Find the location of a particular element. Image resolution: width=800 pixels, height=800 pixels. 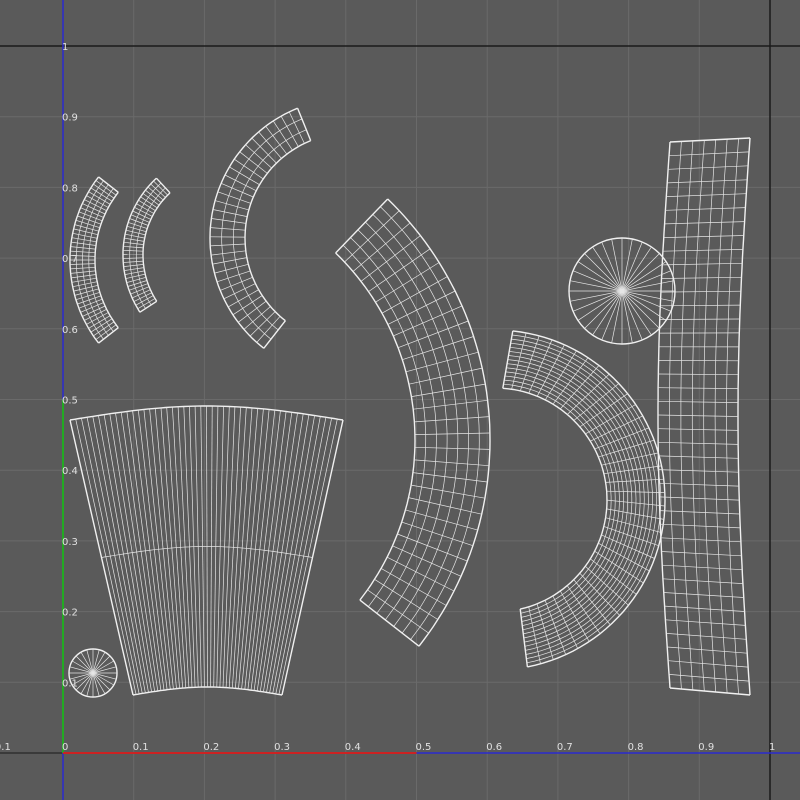

u-tick-label: 0.5 is located at coordinates (424, 747).